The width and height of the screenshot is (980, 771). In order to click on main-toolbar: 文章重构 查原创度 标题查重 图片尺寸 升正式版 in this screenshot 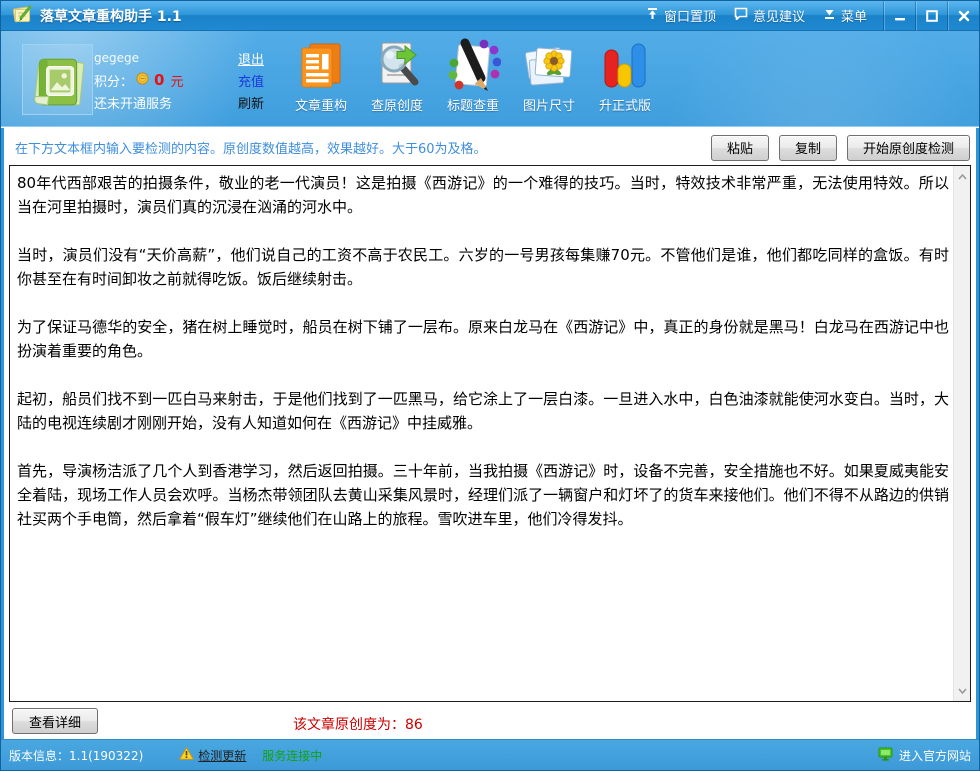, I will do `click(473, 75)`.